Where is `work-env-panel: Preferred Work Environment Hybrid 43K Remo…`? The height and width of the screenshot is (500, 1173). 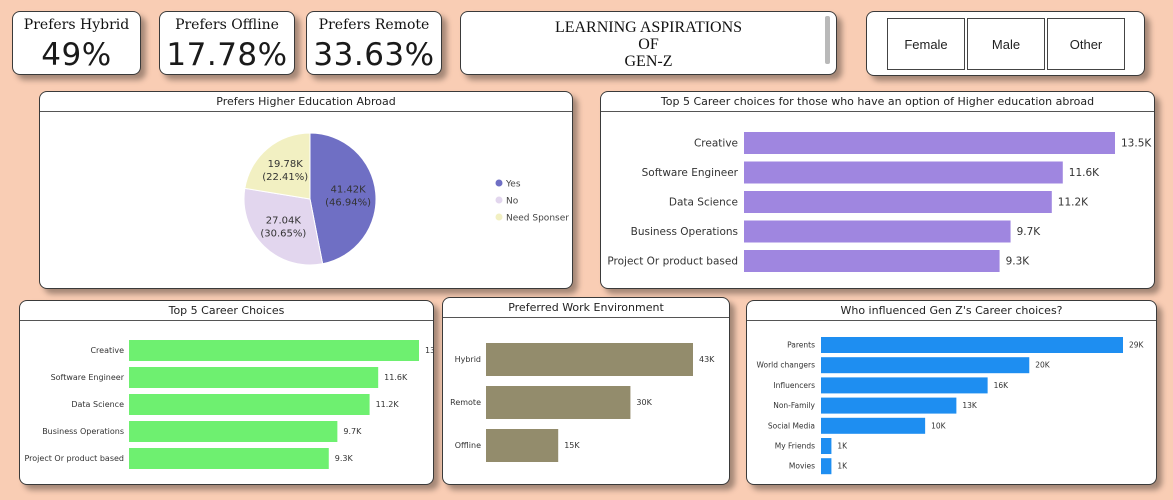 work-env-panel: Preferred Work Environment Hybrid 43K Remo… is located at coordinates (586, 391).